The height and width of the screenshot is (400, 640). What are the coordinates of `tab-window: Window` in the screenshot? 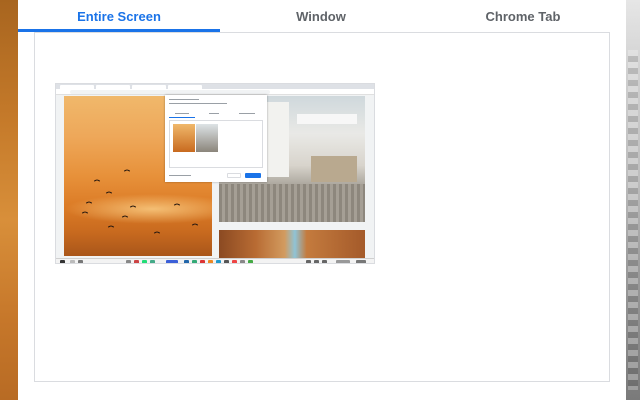 It's located at (321, 16).